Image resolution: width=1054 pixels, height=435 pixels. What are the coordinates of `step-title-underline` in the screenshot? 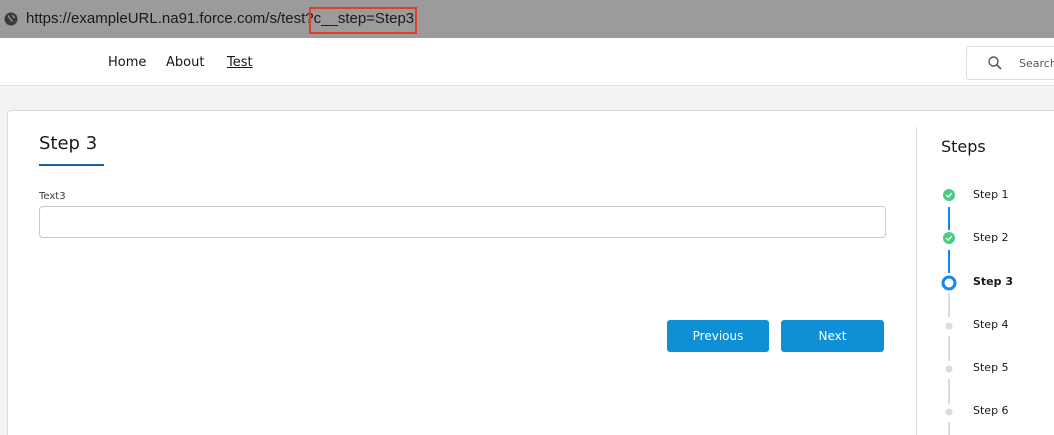 It's located at (71, 165).